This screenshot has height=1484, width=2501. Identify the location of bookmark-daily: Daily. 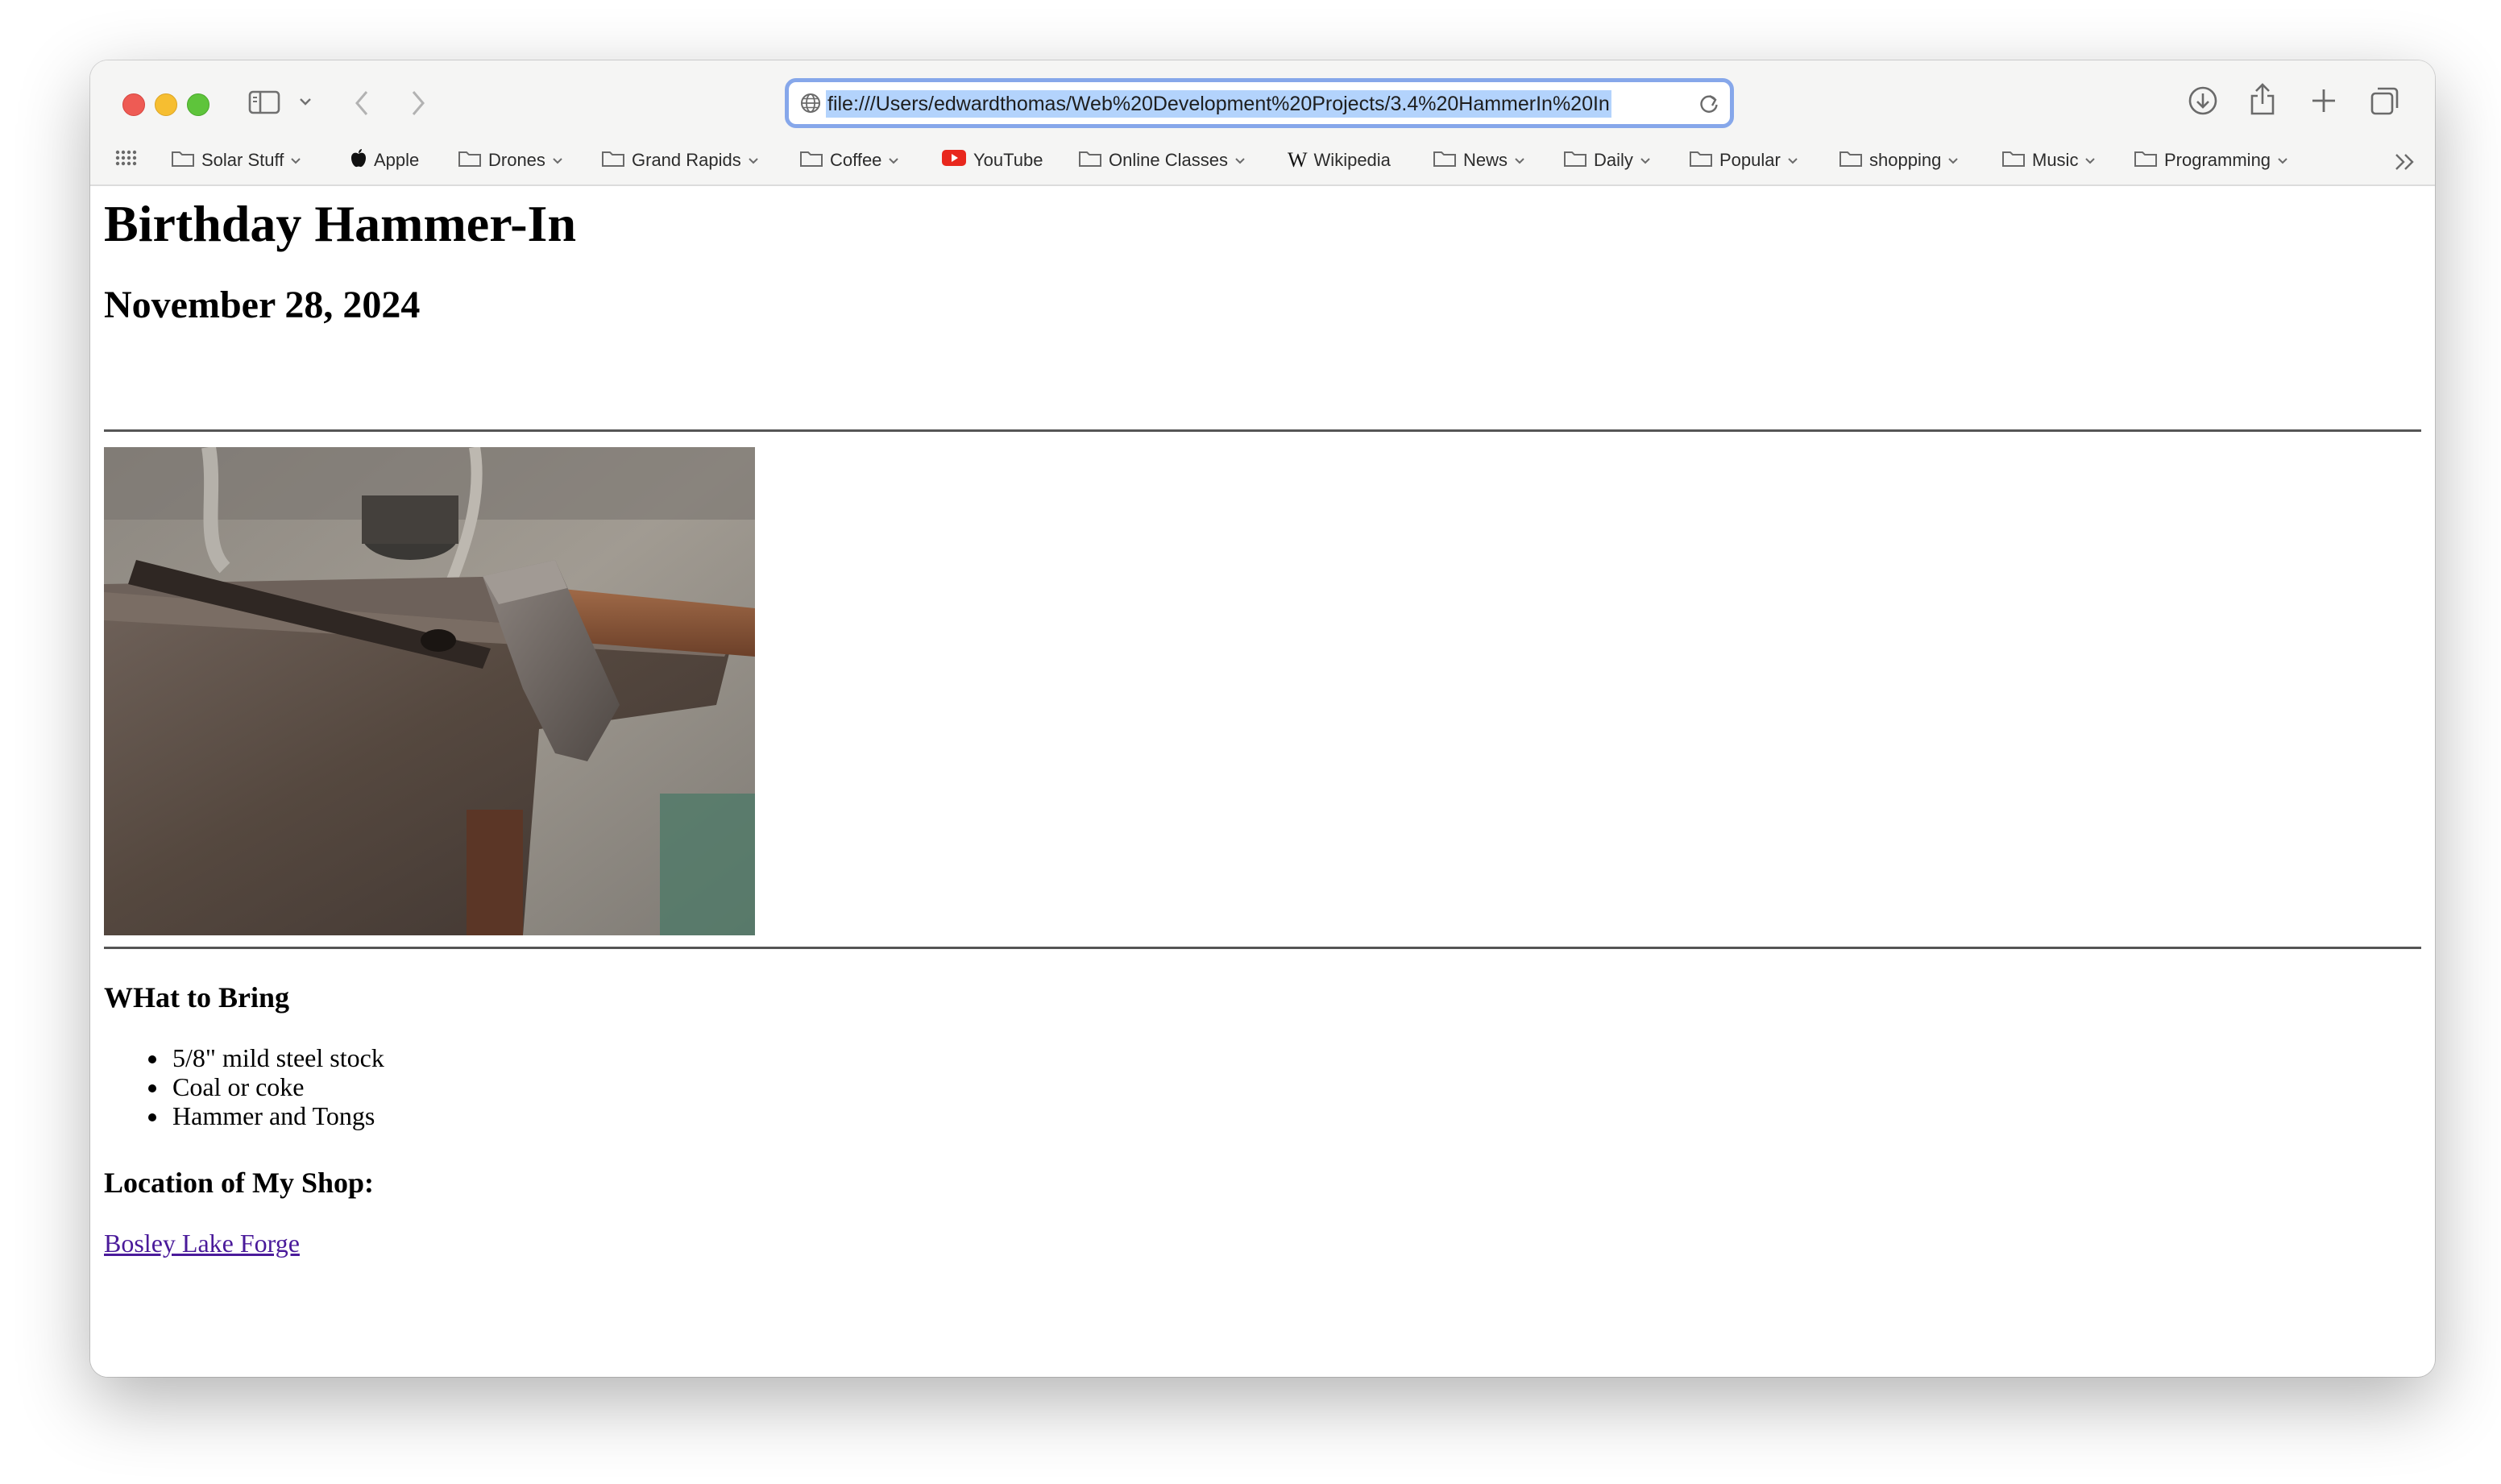
(1607, 160).